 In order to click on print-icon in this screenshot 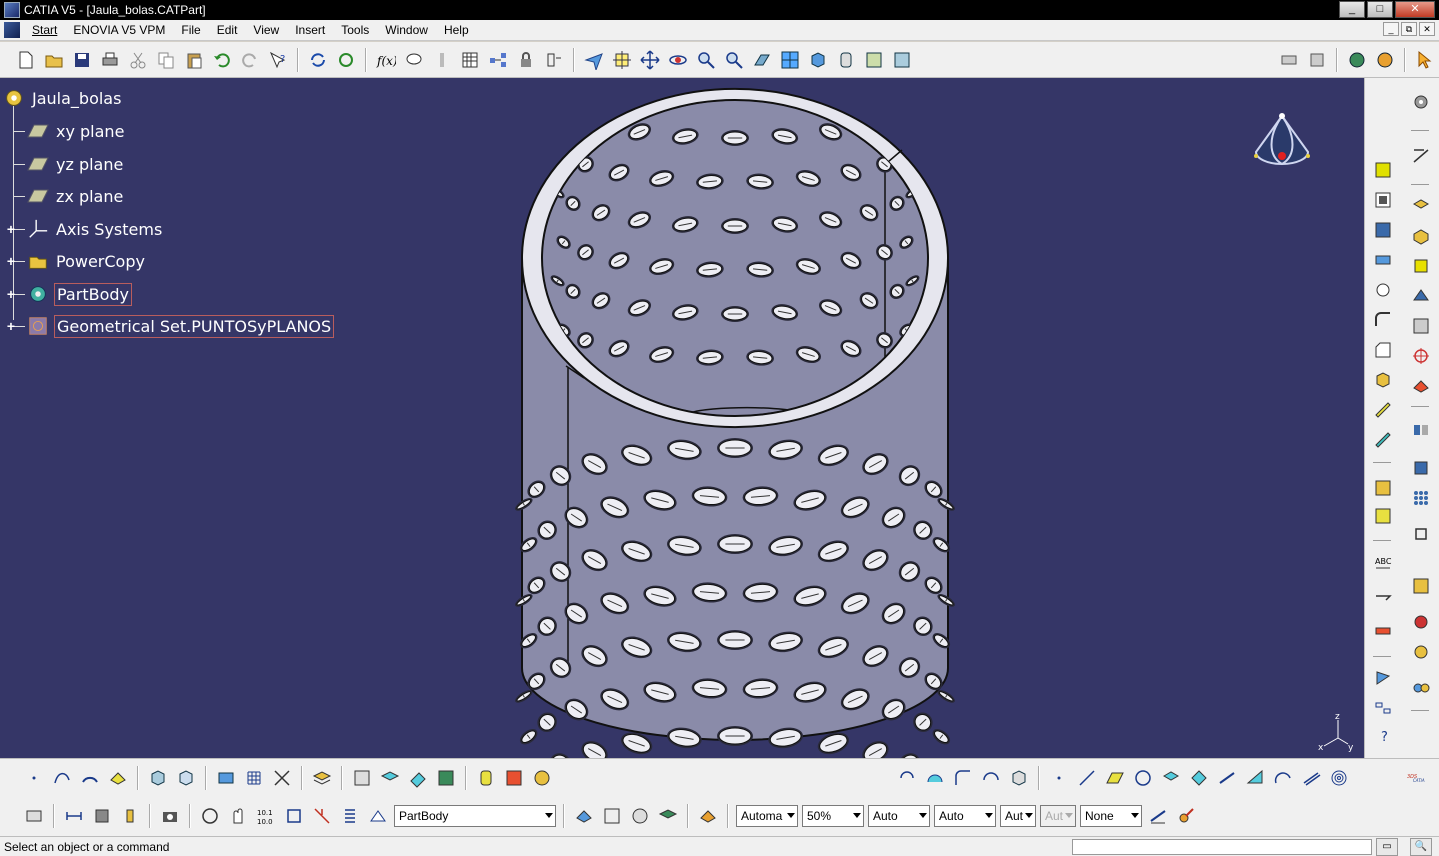, I will do `click(110, 60)`.